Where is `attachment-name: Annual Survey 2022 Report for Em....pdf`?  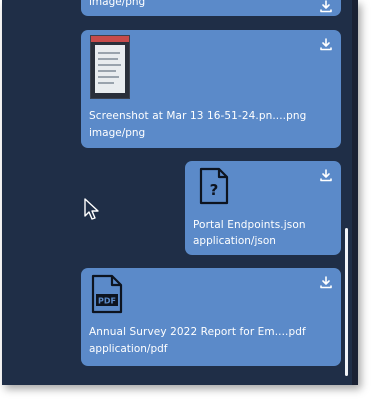
attachment-name: Annual Survey 2022 Report for Em....pdf is located at coordinates (197, 332).